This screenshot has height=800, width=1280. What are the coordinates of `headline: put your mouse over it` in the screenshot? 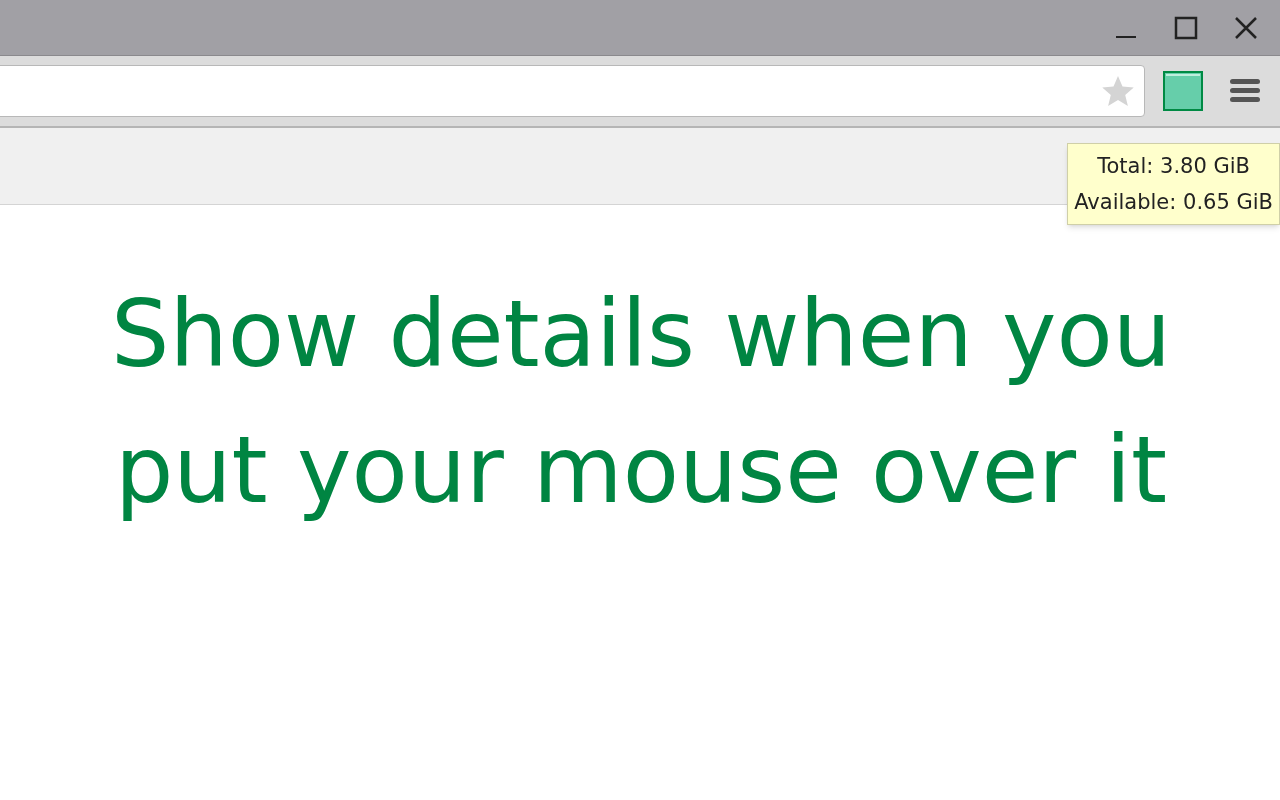 It's located at (641, 471).